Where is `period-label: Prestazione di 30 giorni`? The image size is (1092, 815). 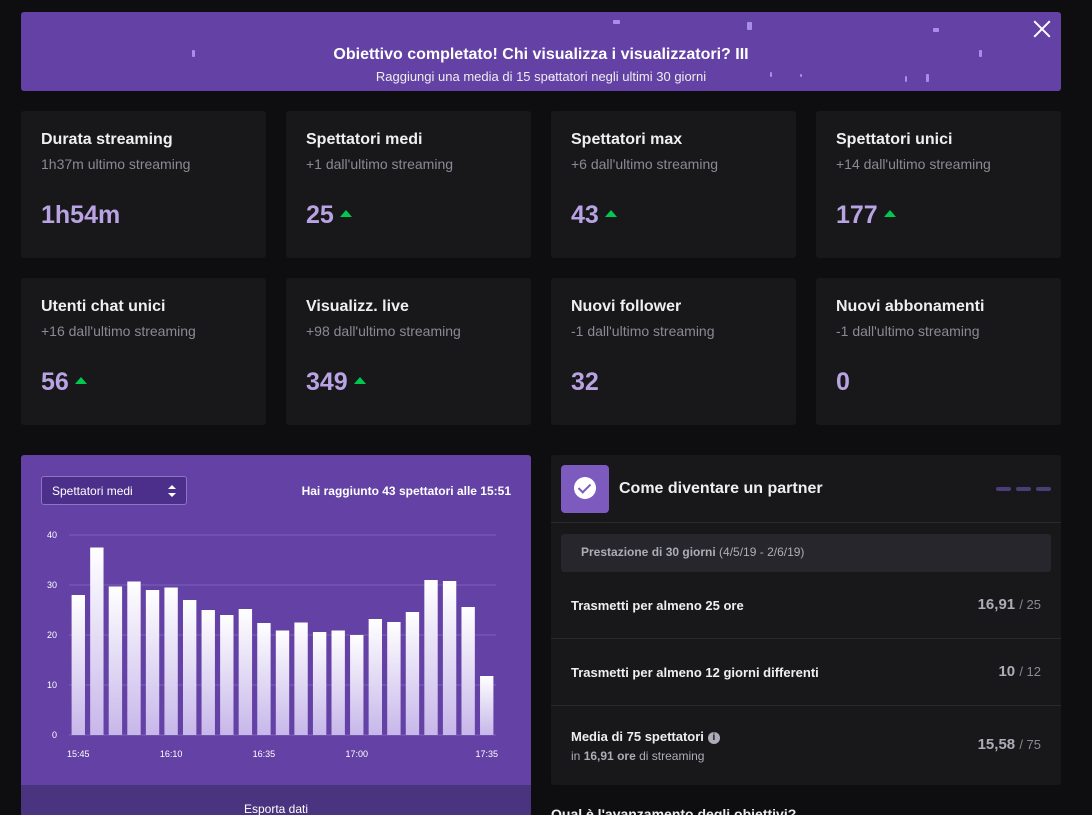 period-label: Prestazione di 30 giorni is located at coordinates (648, 552).